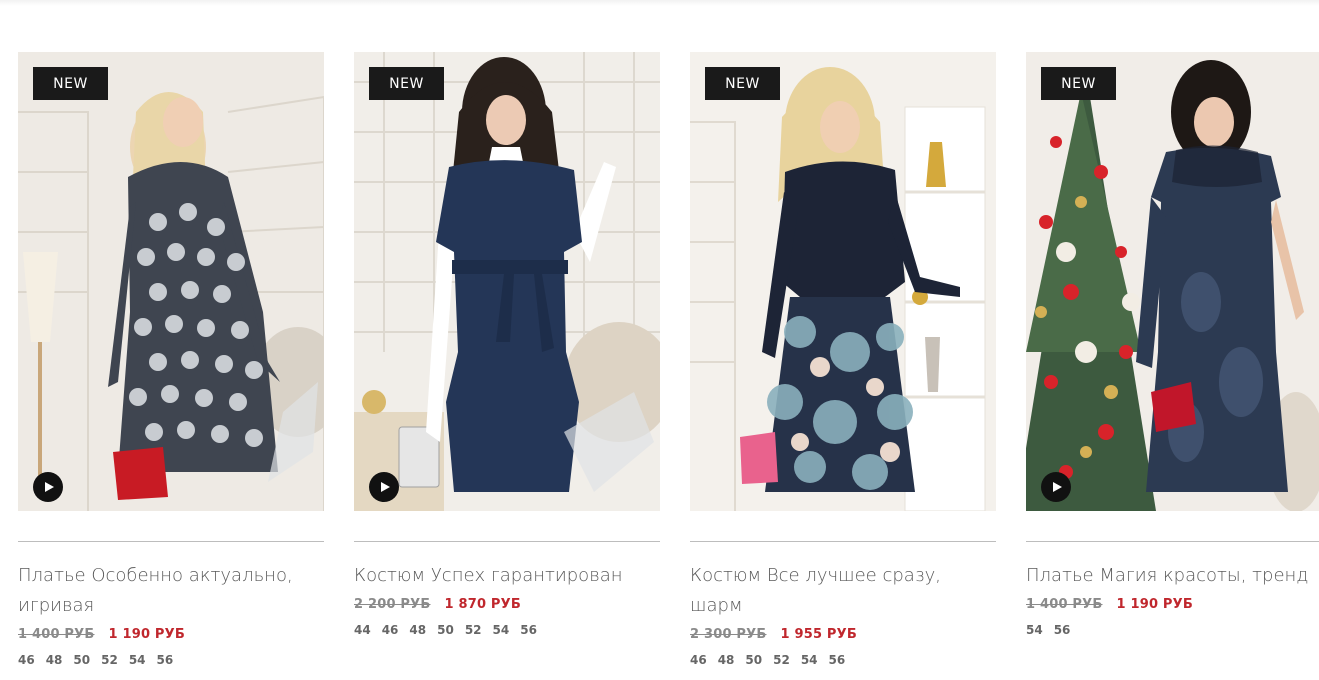 This screenshot has width=1319, height=680. What do you see at coordinates (392, 604) in the screenshot?
I see `old-price: 2 200 РУБ` at bounding box center [392, 604].